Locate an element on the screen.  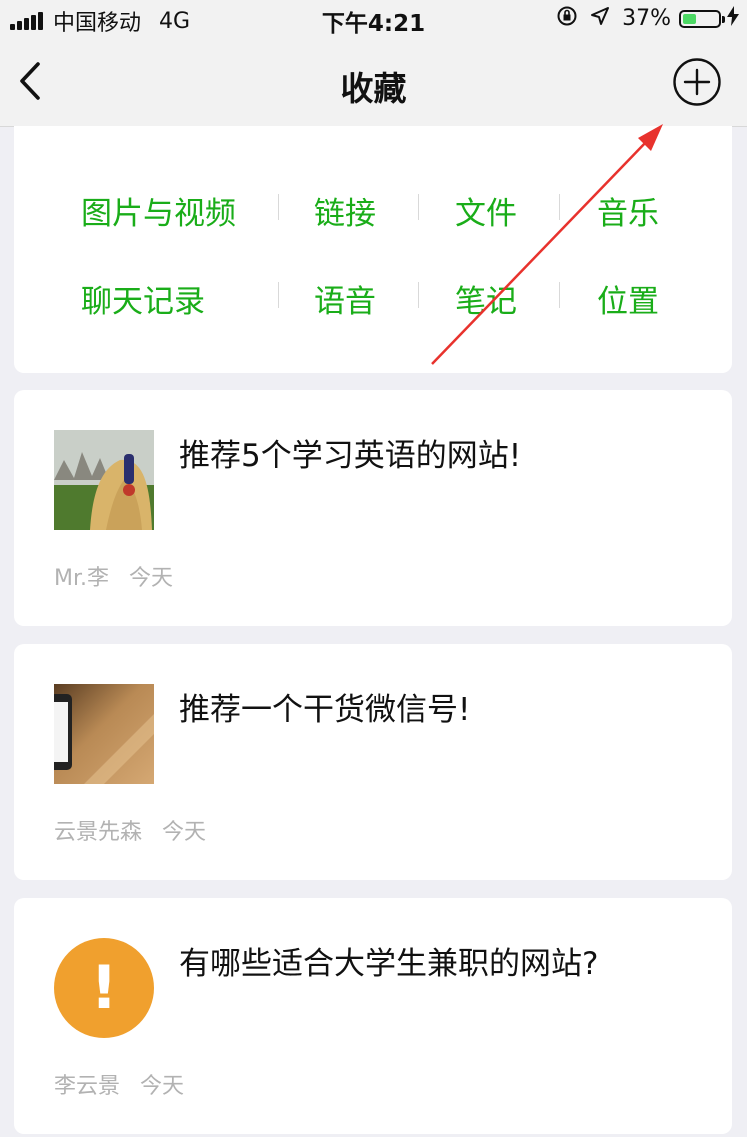
add-favorite-button is located at coordinates (697, 82).